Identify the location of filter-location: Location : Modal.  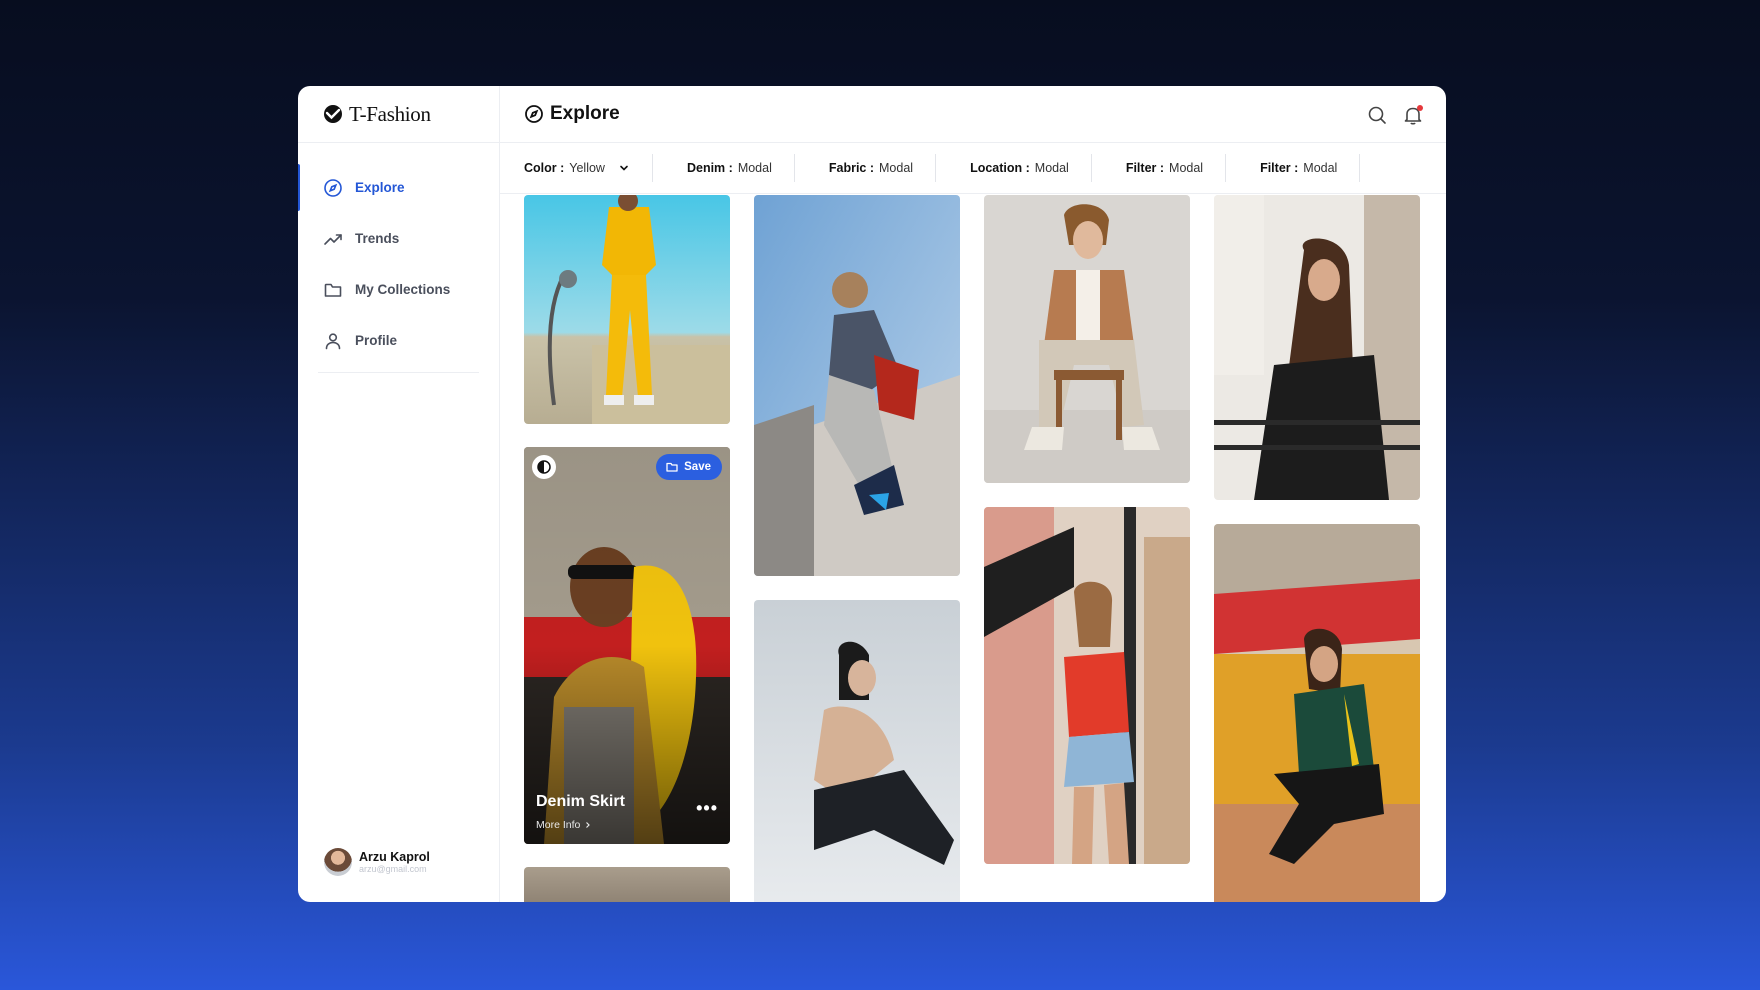
(1031, 168).